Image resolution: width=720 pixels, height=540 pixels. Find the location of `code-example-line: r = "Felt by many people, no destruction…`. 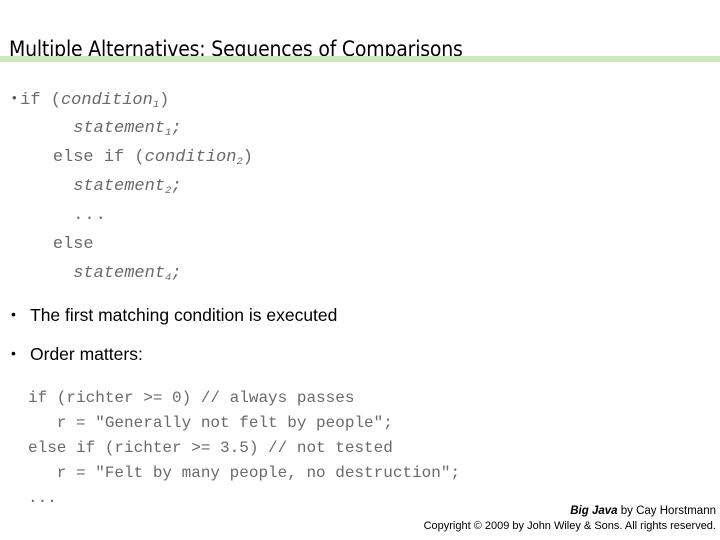

code-example-line: r = "Felt by many people, no destruction… is located at coordinates (244, 473).